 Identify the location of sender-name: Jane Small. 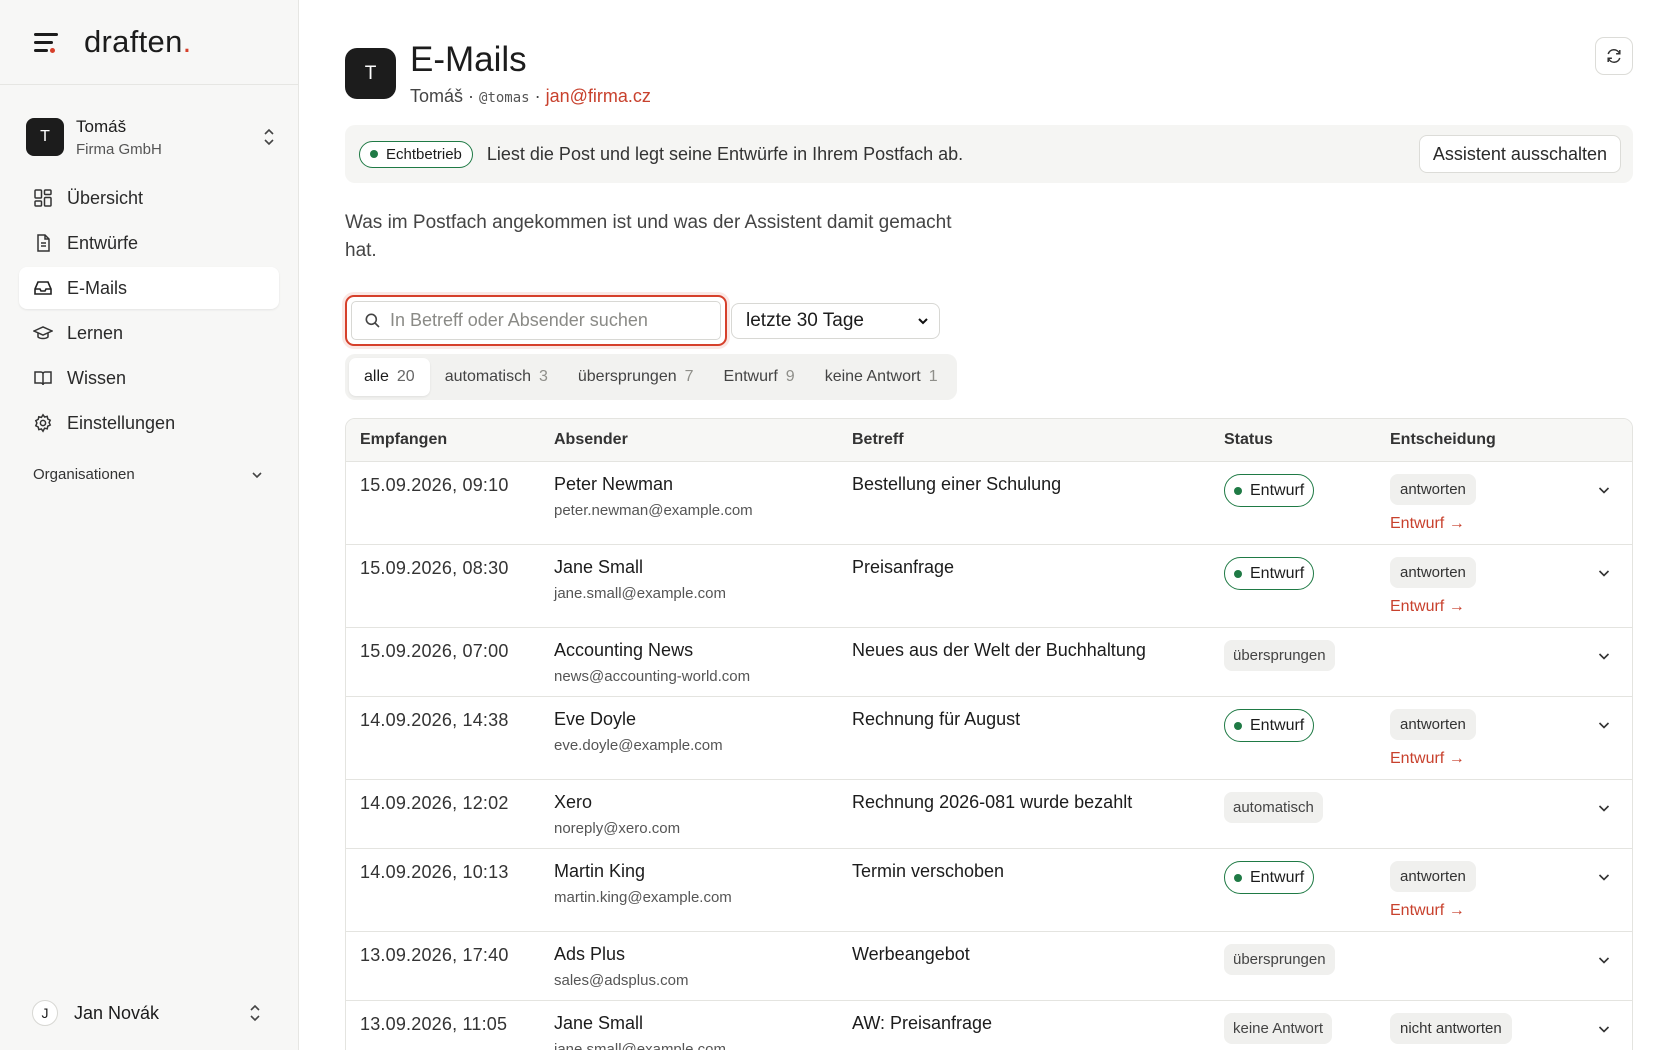
(599, 567).